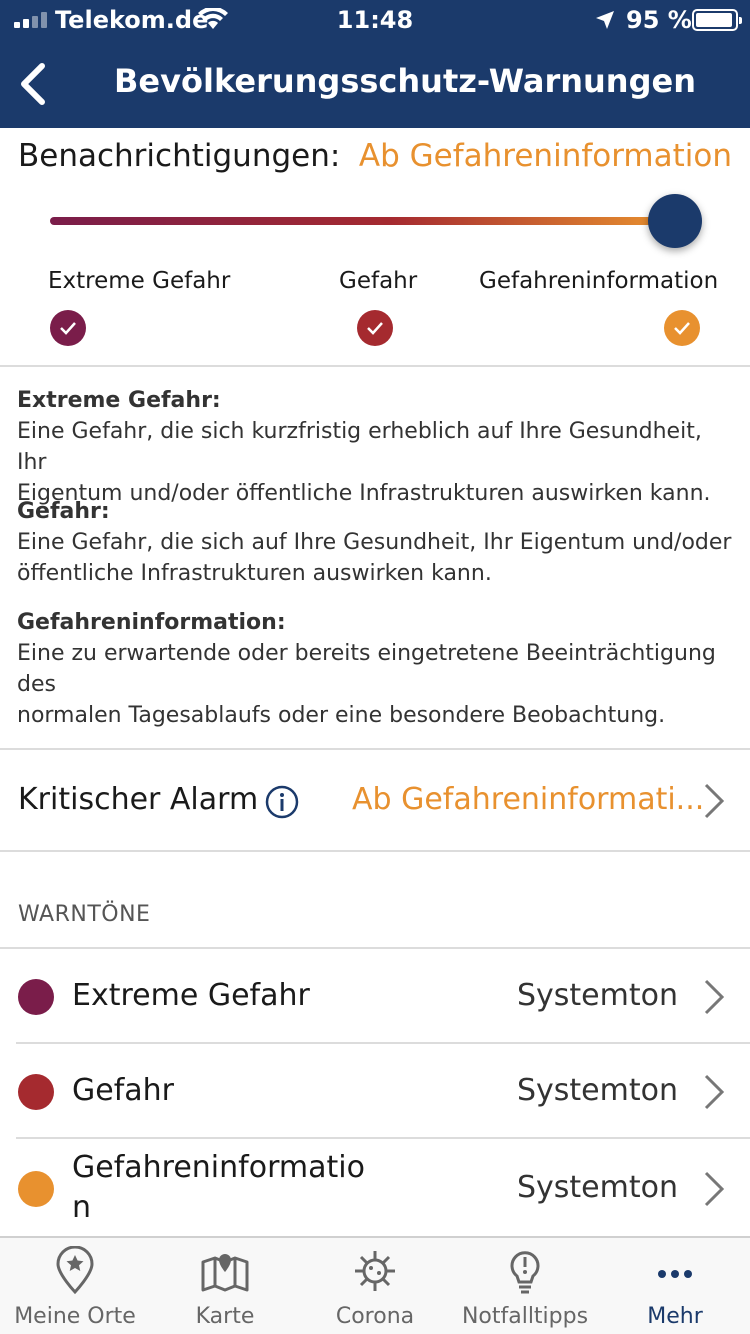  I want to click on tab-corona: Corona, so click(375, 1286).